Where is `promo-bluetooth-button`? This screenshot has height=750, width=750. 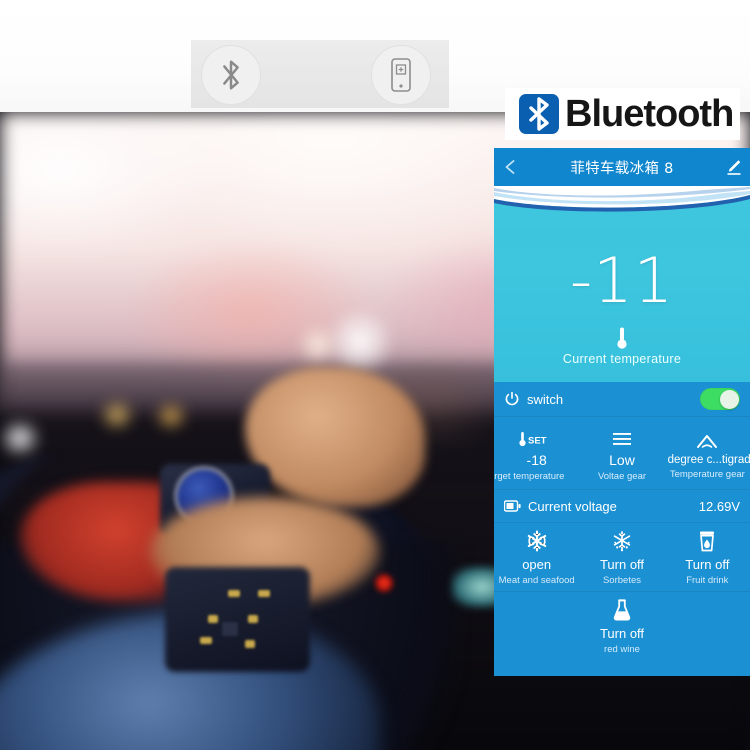
promo-bluetooth-button is located at coordinates (231, 75).